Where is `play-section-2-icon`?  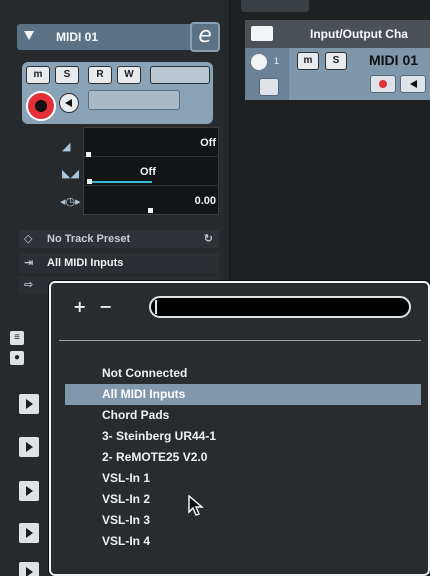 play-section-2-icon is located at coordinates (29, 447).